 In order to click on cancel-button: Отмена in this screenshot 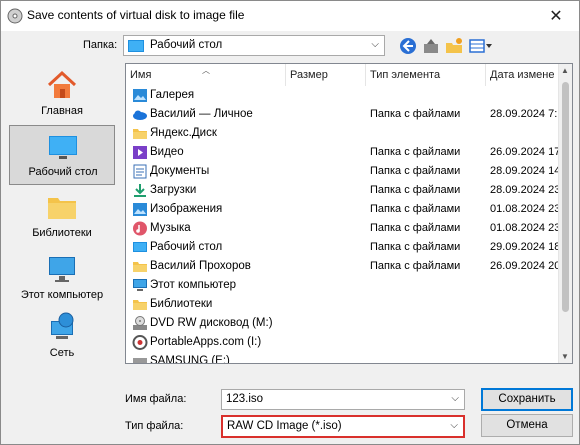, I will do `click(527, 425)`.